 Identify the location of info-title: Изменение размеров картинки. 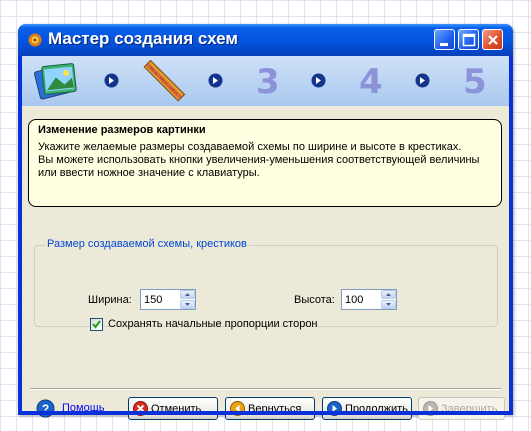
(122, 130).